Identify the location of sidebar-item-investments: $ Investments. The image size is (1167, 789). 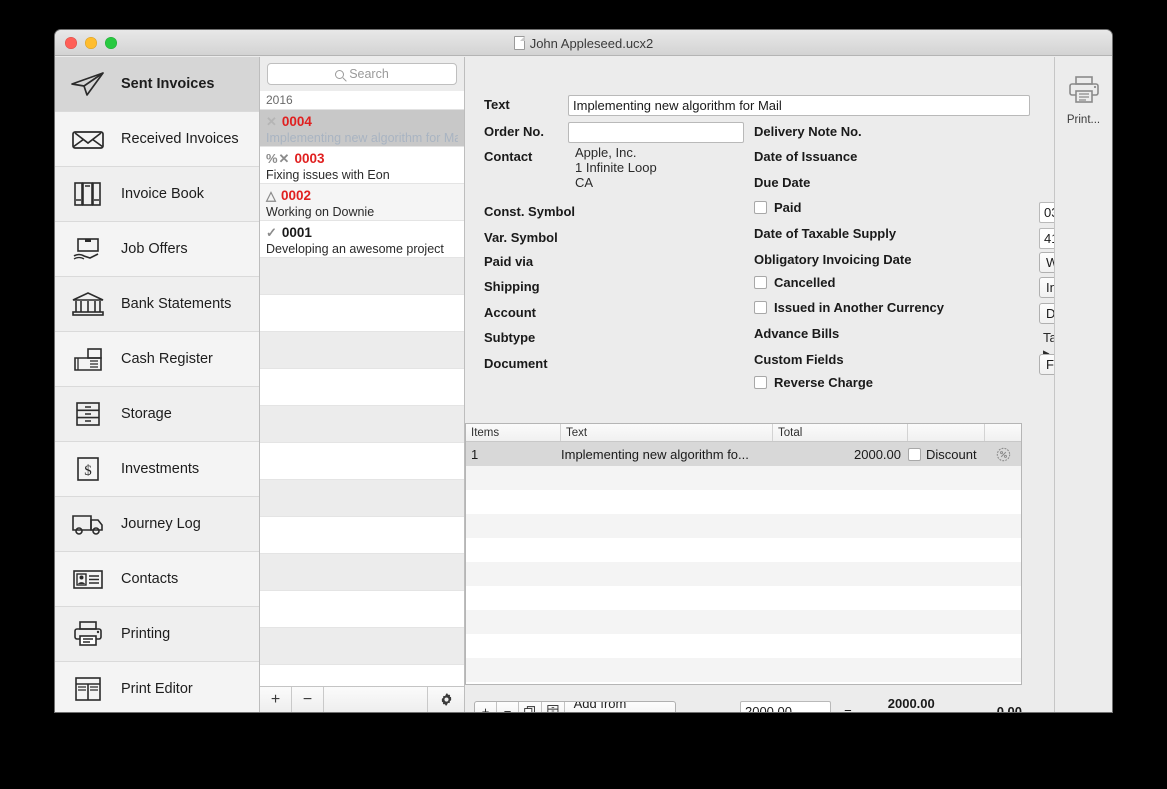
(157, 469).